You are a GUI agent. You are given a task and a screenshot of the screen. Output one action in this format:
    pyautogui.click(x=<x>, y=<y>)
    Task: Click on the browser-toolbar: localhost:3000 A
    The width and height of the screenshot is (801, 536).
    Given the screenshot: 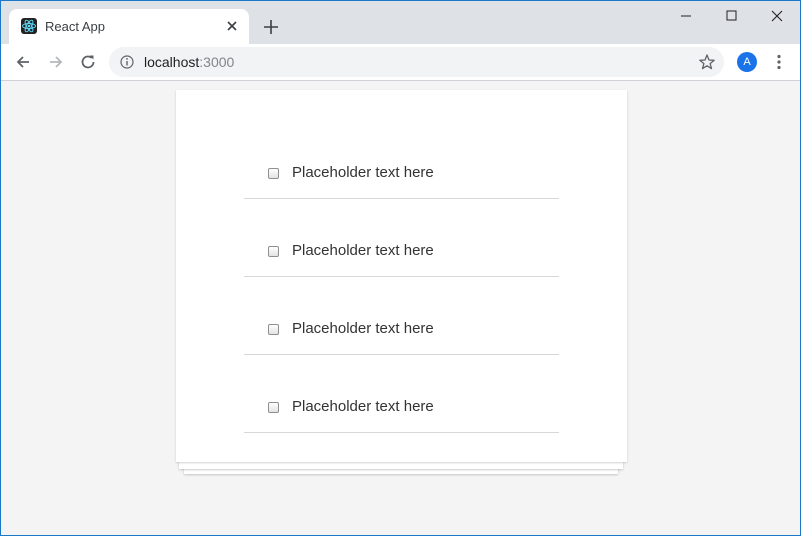 What is the action you would take?
    pyautogui.click(x=400, y=62)
    